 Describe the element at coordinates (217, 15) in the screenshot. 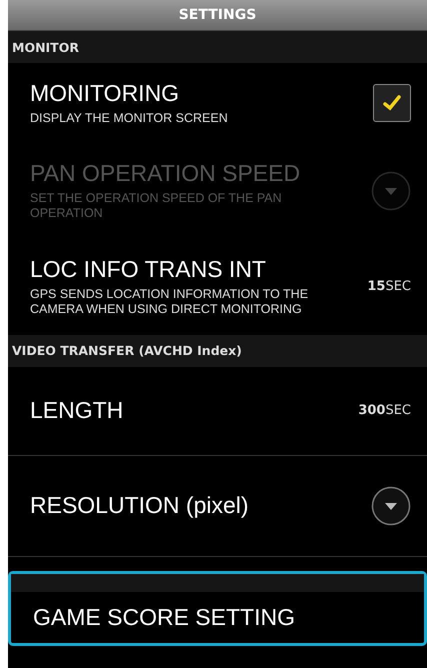

I see `screen-title: SETTINGS` at that location.